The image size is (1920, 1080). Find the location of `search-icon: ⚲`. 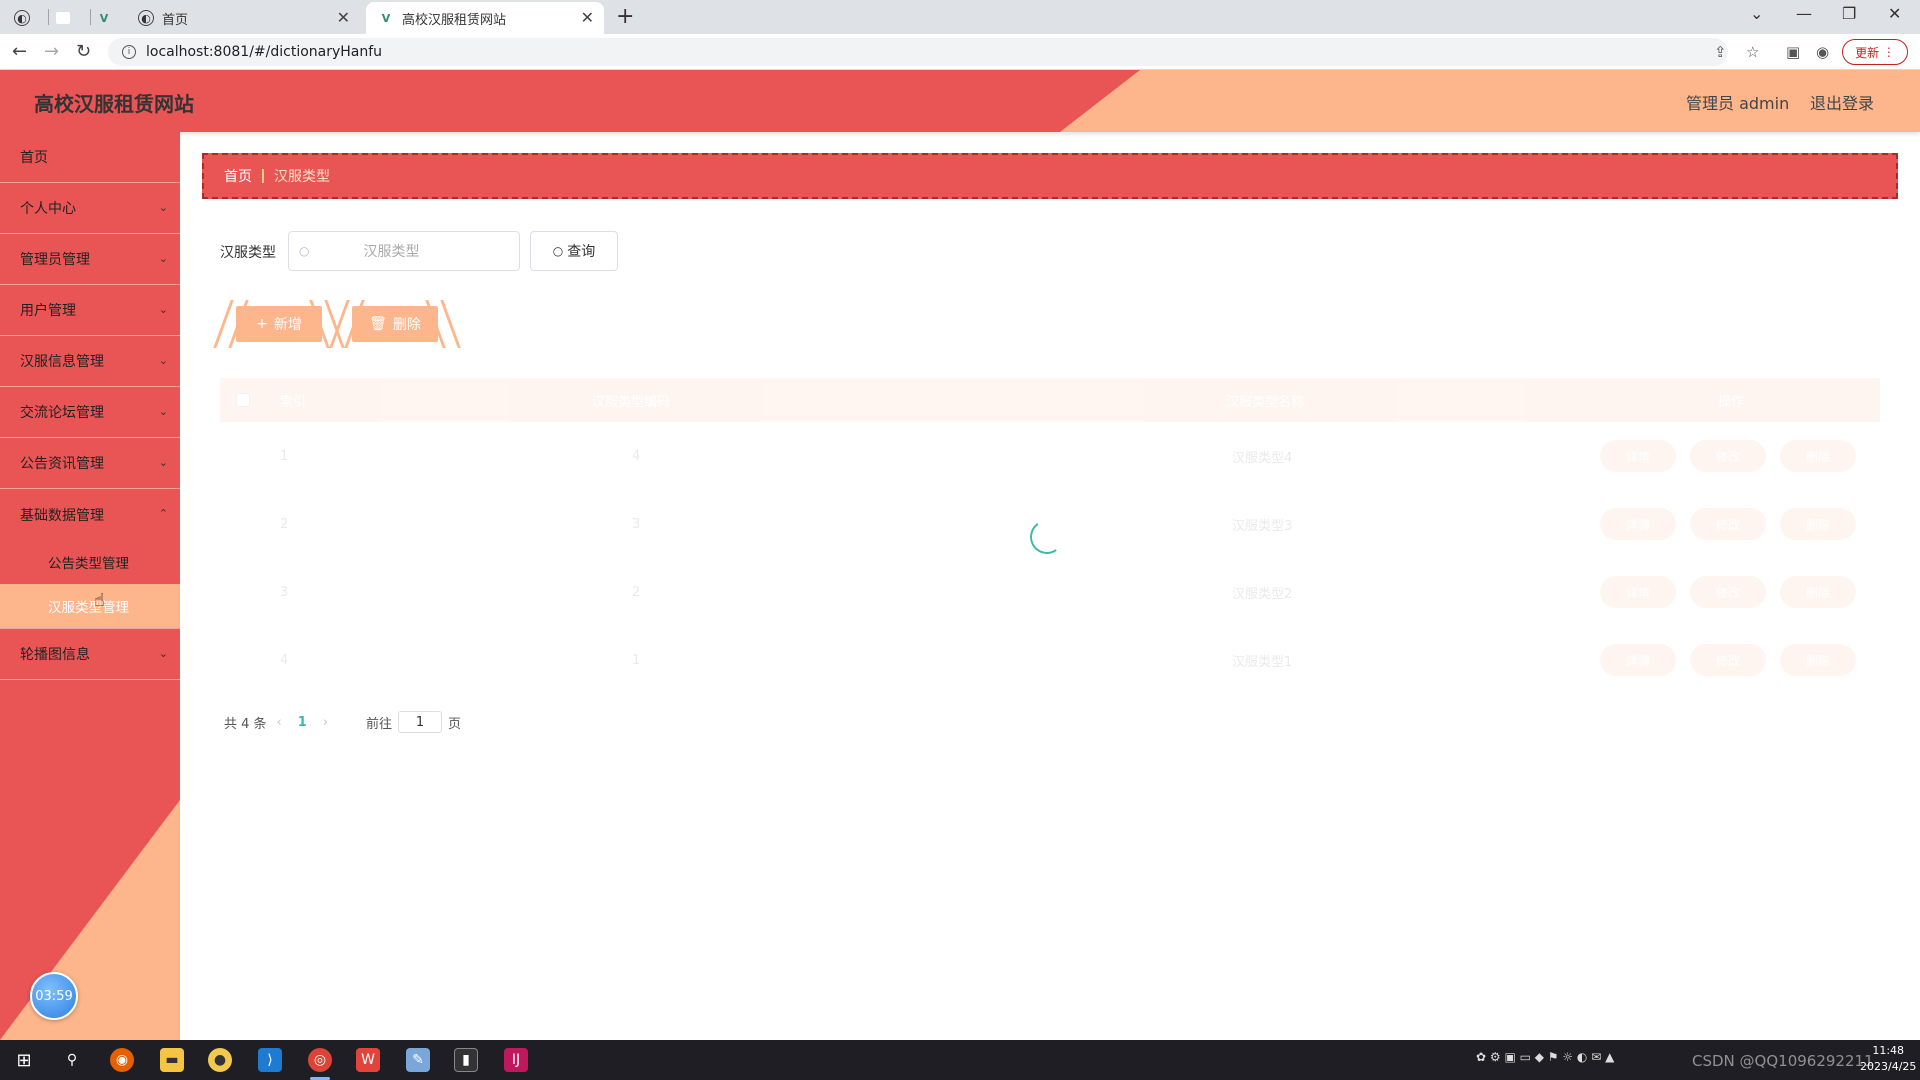

search-icon: ⚲ is located at coordinates (72, 1060).